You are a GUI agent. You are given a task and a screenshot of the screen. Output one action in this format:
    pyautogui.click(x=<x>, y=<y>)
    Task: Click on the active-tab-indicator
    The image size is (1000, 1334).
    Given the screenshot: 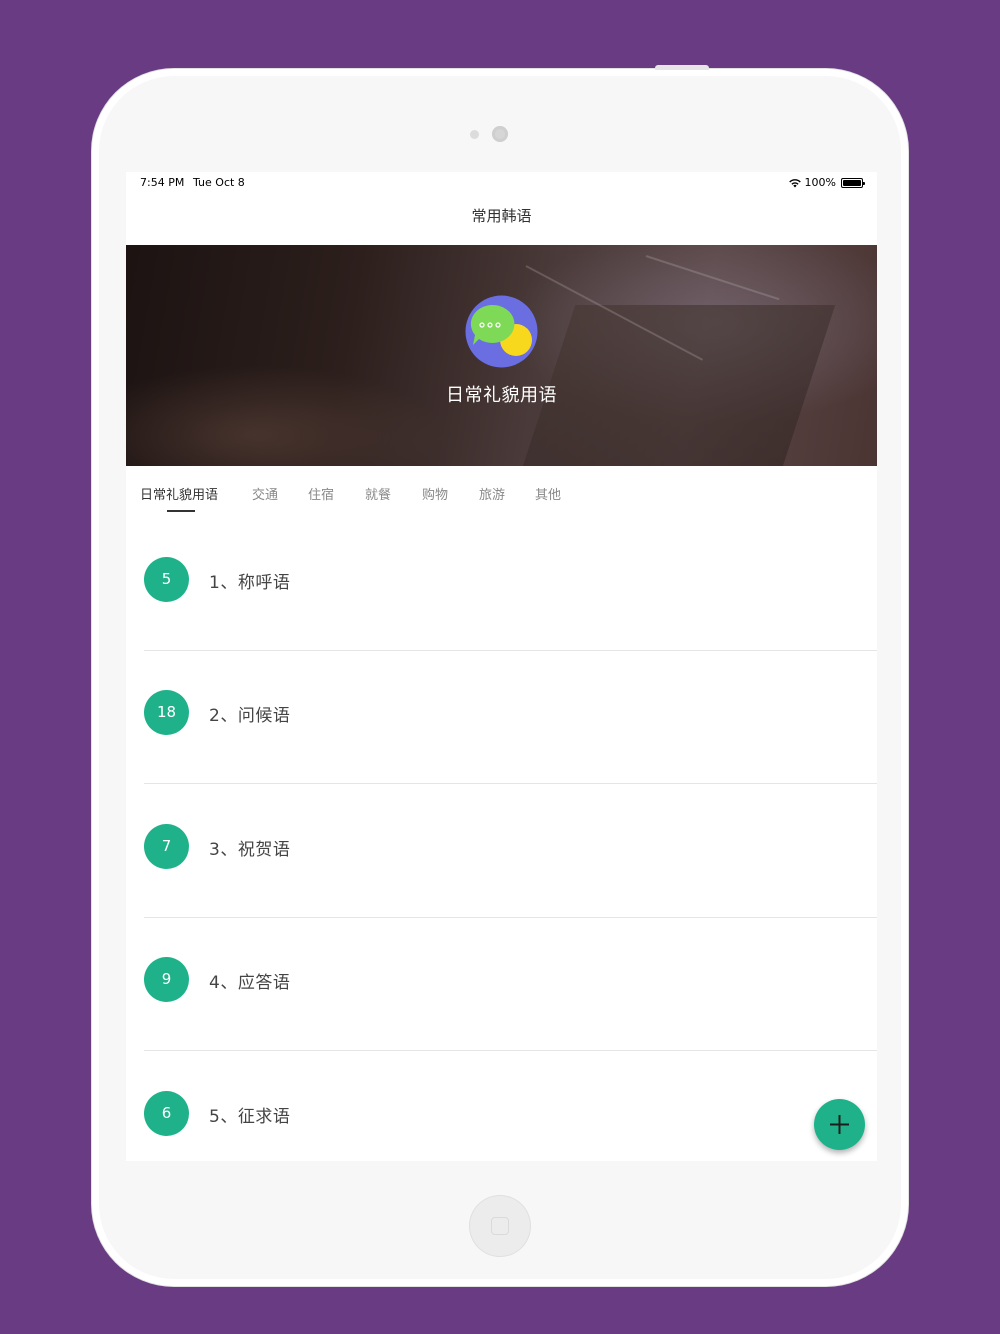 What is the action you would take?
    pyautogui.click(x=181, y=511)
    